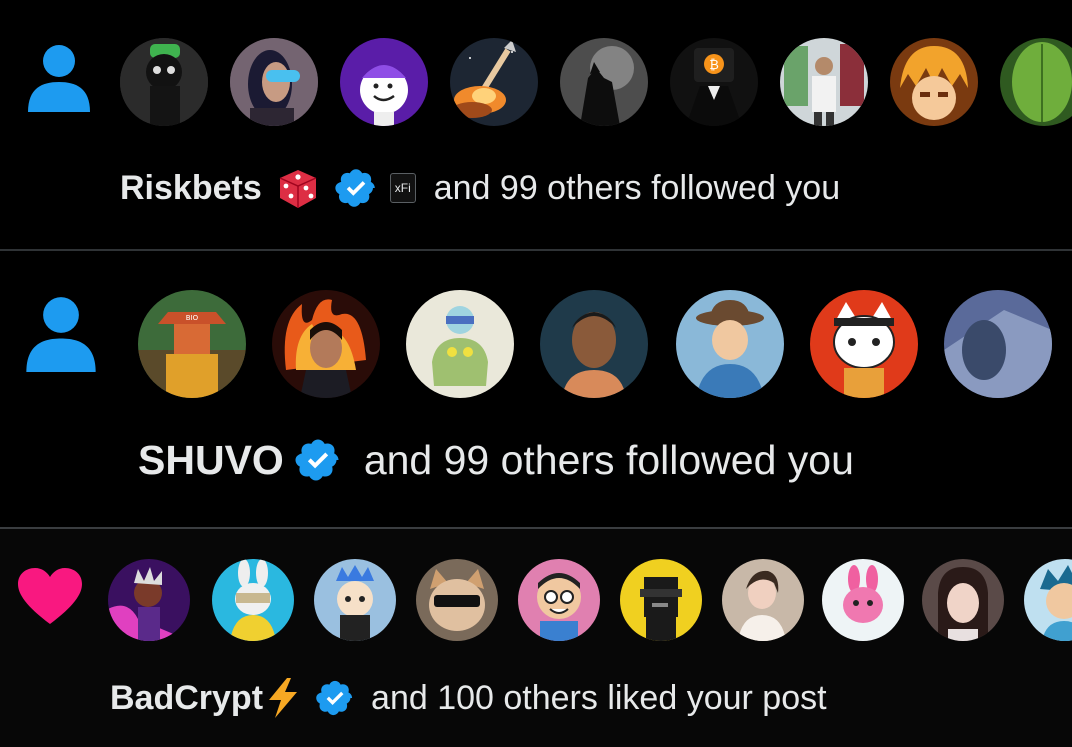 The image size is (1072, 747). I want to click on notification-text: Riskbets xFi and 99 others followed you, so click(480, 188).